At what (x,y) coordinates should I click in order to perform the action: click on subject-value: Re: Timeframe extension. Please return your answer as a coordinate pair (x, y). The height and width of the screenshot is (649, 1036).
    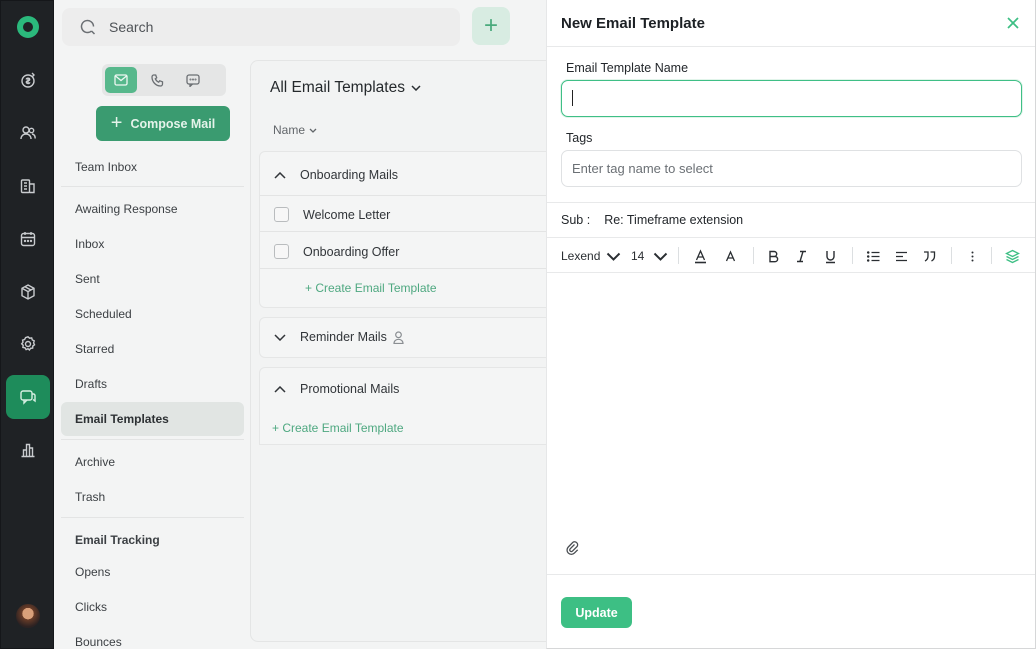
    Looking at the image, I should click on (674, 220).